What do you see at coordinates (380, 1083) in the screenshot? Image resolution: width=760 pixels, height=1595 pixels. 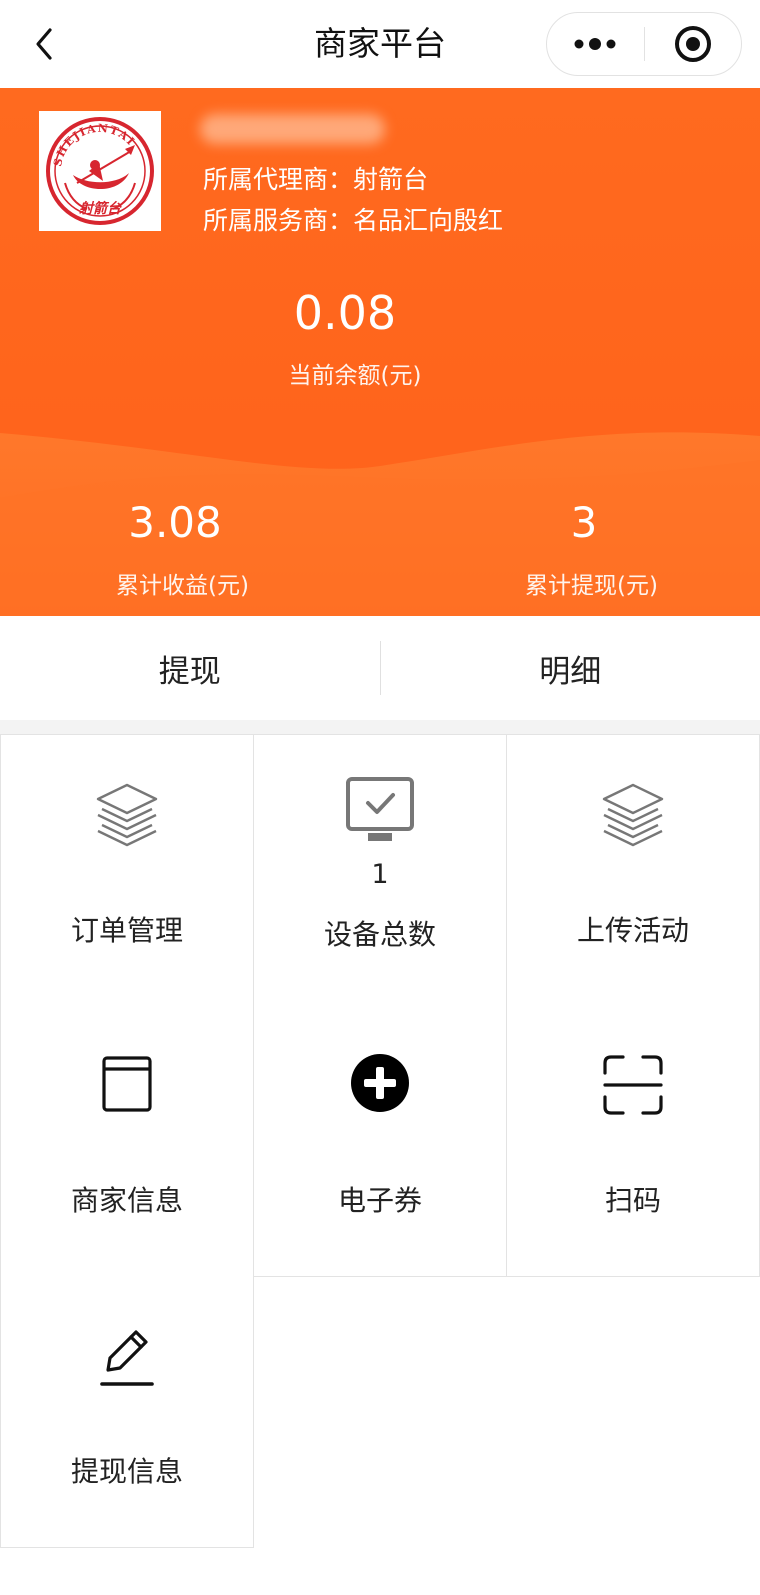 I see `plus-circle-icon` at bounding box center [380, 1083].